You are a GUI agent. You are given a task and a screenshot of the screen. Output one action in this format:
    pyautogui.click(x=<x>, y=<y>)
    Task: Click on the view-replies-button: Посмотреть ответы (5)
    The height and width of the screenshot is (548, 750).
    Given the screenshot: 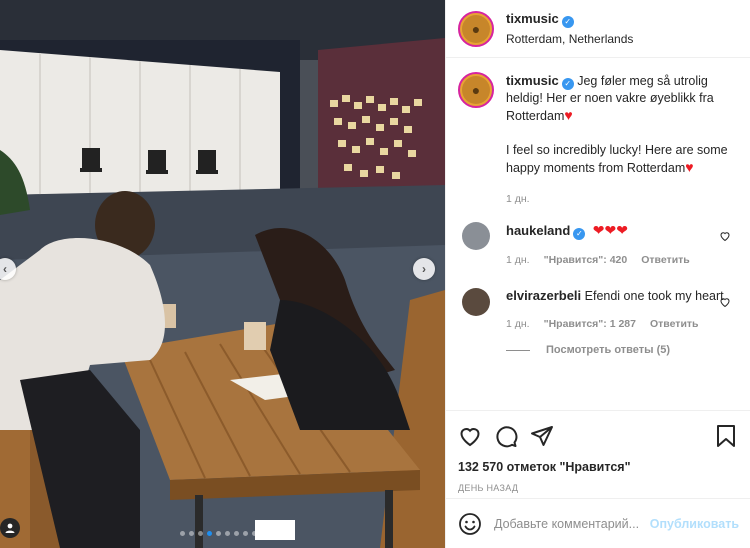 What is the action you would take?
    pyautogui.click(x=628, y=350)
    